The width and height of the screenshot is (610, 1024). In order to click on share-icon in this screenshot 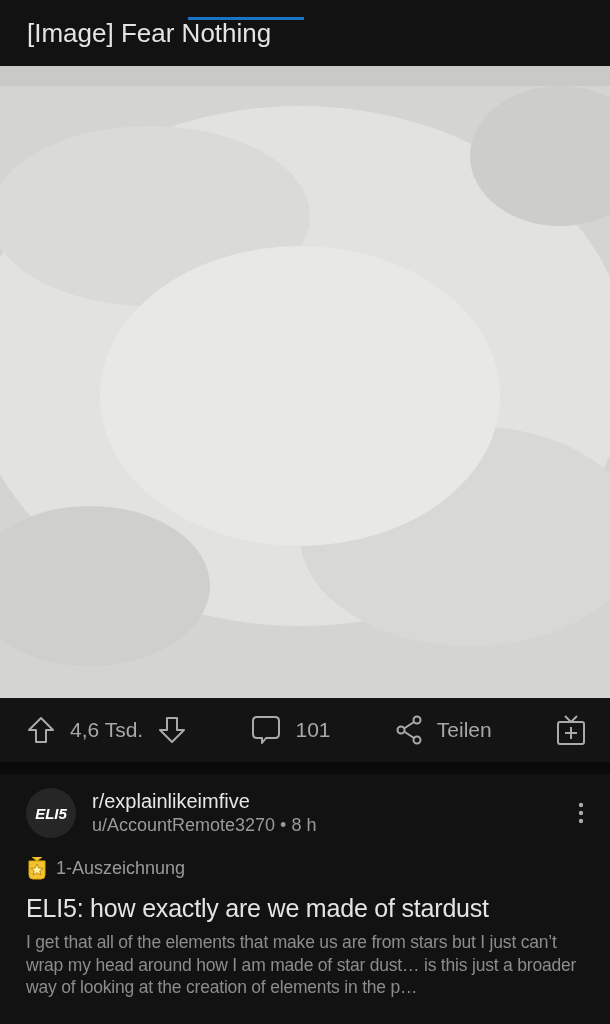, I will do `click(408, 730)`.